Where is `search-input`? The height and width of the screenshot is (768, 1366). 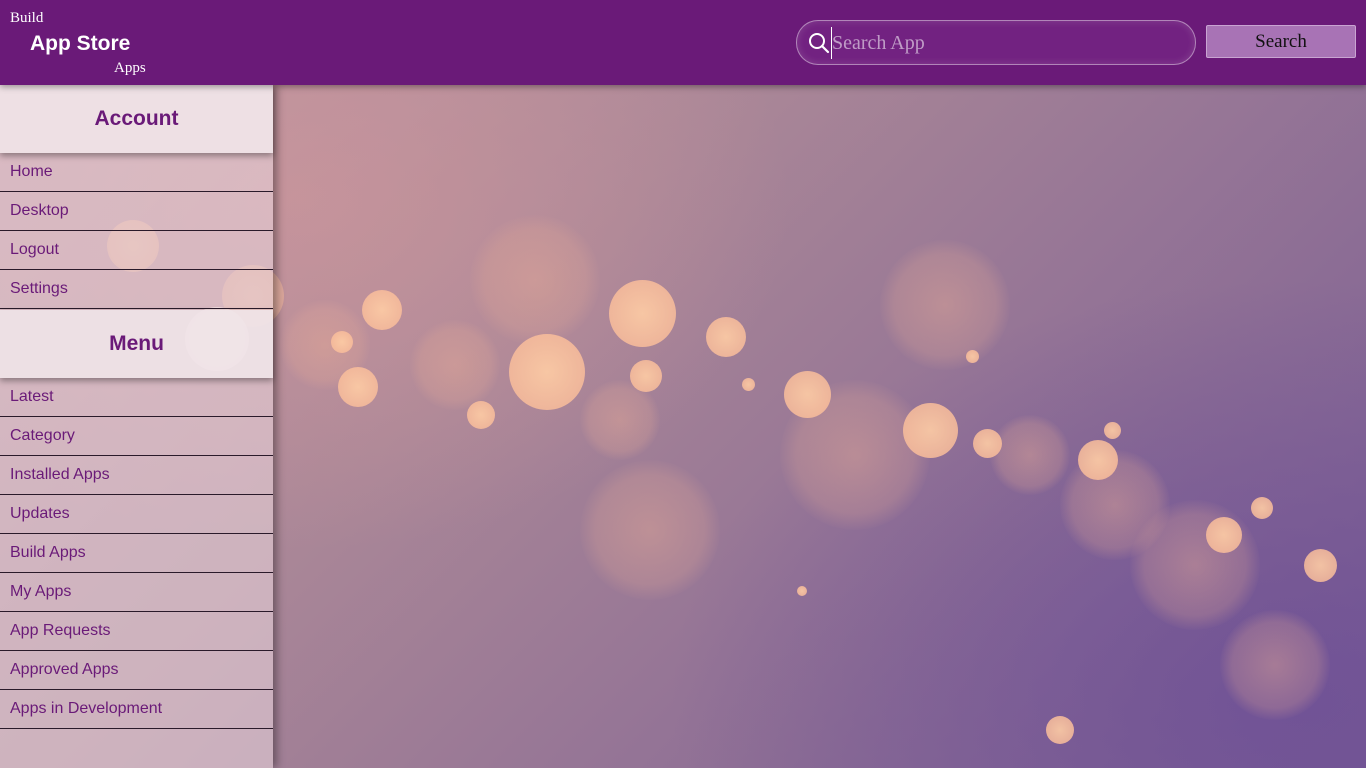 search-input is located at coordinates (1006, 43).